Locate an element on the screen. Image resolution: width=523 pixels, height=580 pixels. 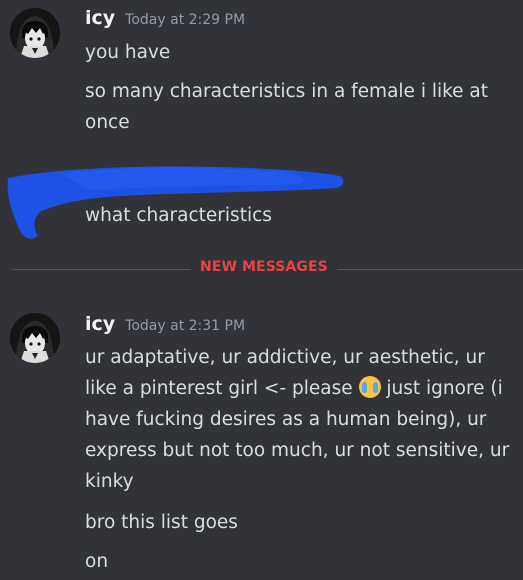
message-text: bro this list goes is located at coordinates (161, 522).